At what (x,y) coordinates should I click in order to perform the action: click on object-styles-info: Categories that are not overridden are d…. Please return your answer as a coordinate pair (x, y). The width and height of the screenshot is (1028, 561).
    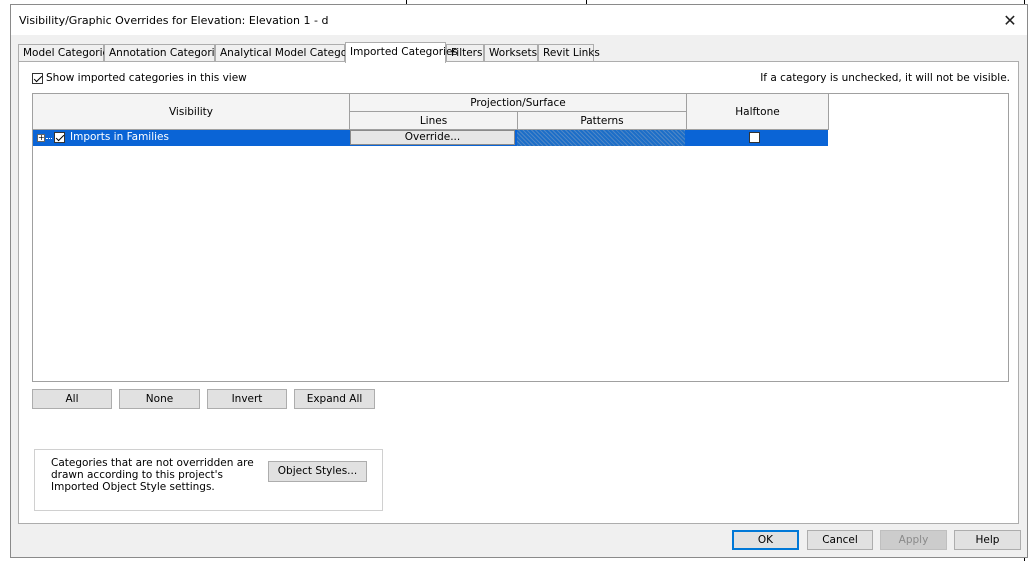
    Looking at the image, I should click on (208, 480).